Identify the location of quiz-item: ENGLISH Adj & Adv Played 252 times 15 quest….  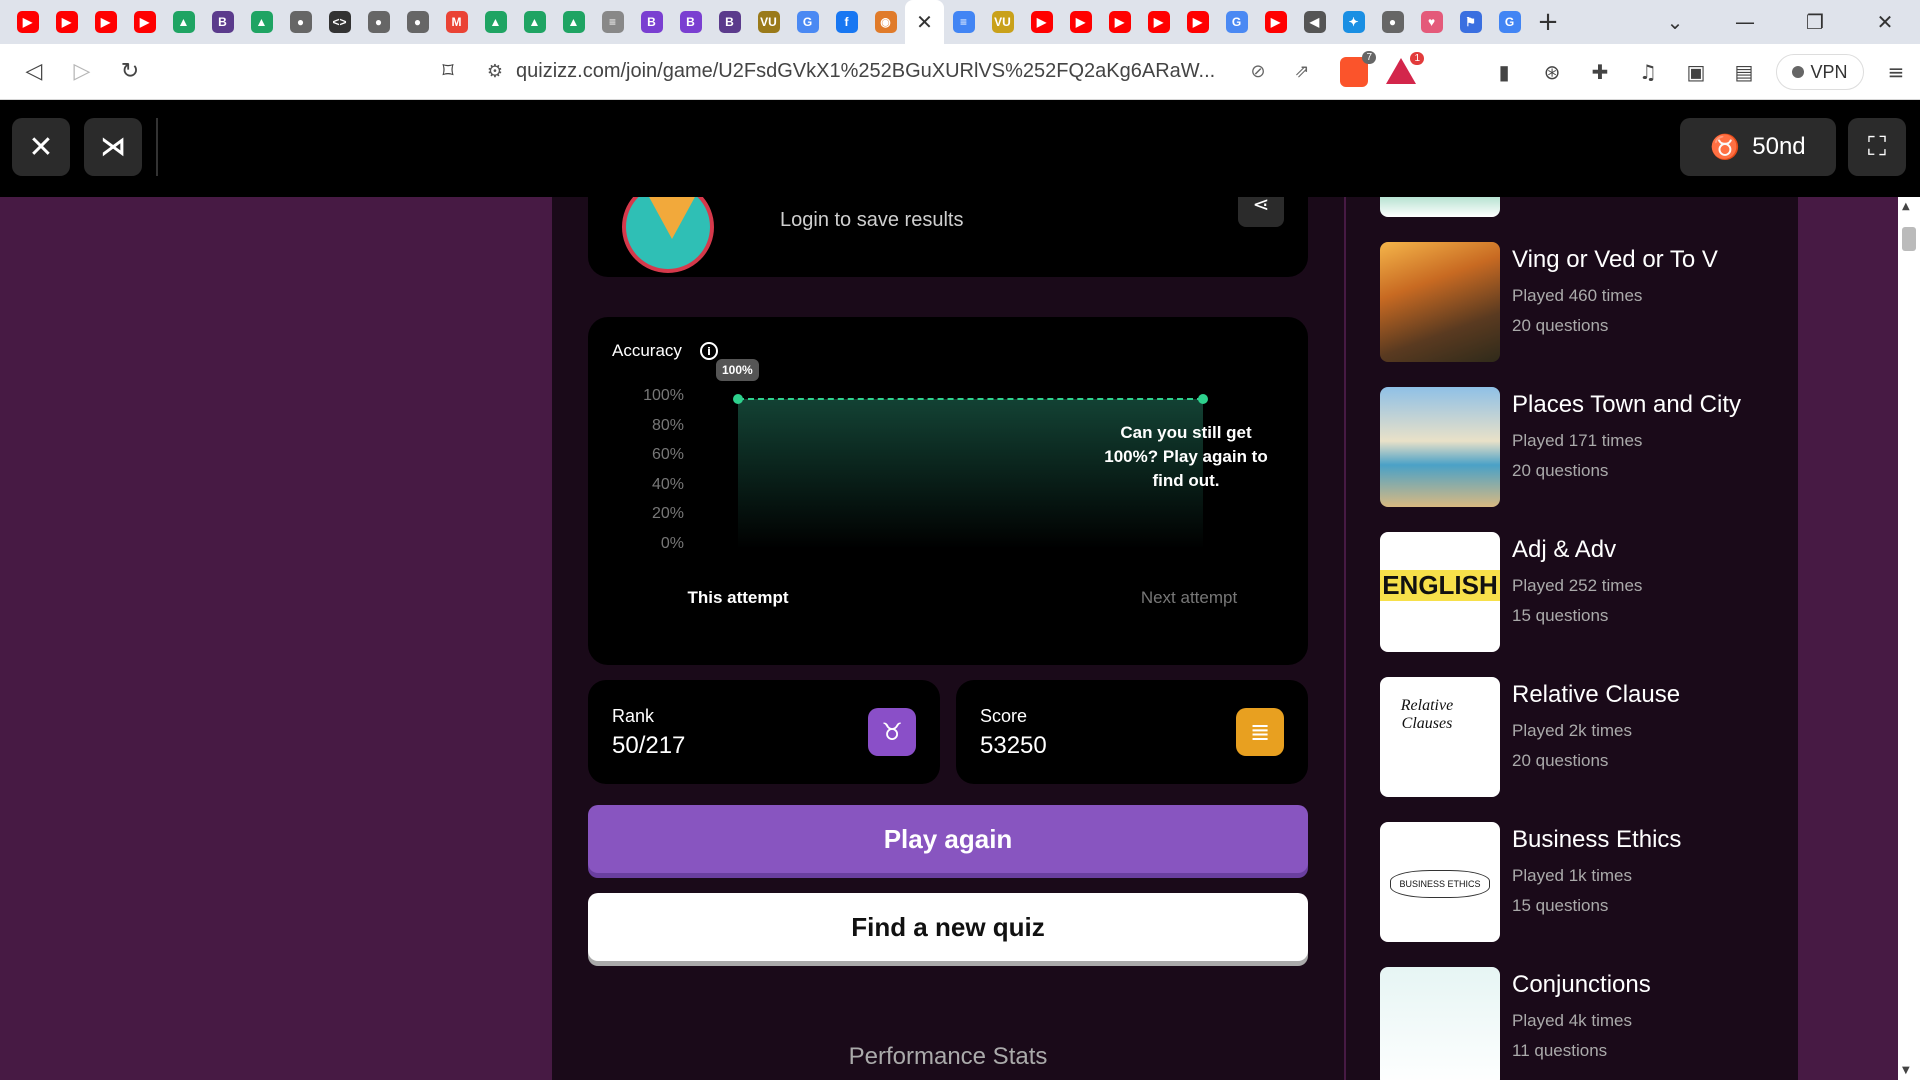
(1585, 592).